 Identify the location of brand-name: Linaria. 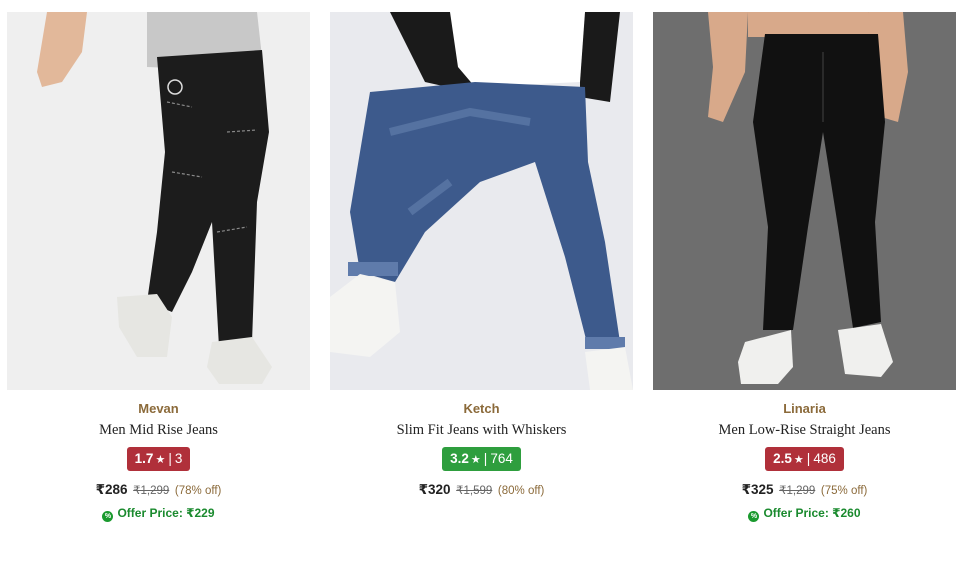
(804, 408).